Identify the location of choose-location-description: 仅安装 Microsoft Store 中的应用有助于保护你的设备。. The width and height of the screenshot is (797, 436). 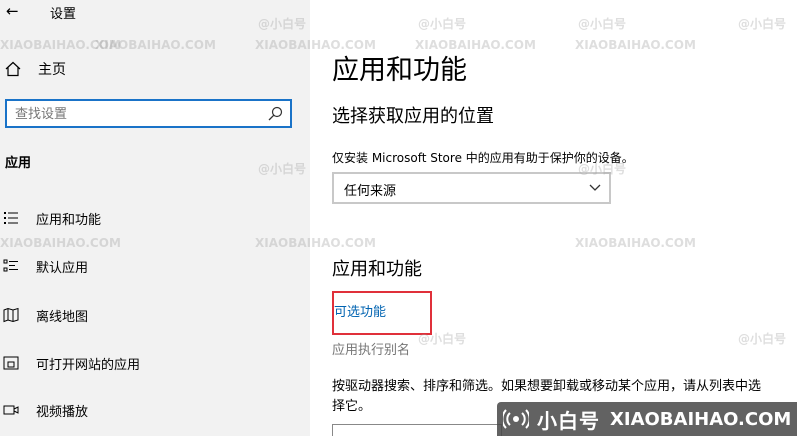
(483, 158).